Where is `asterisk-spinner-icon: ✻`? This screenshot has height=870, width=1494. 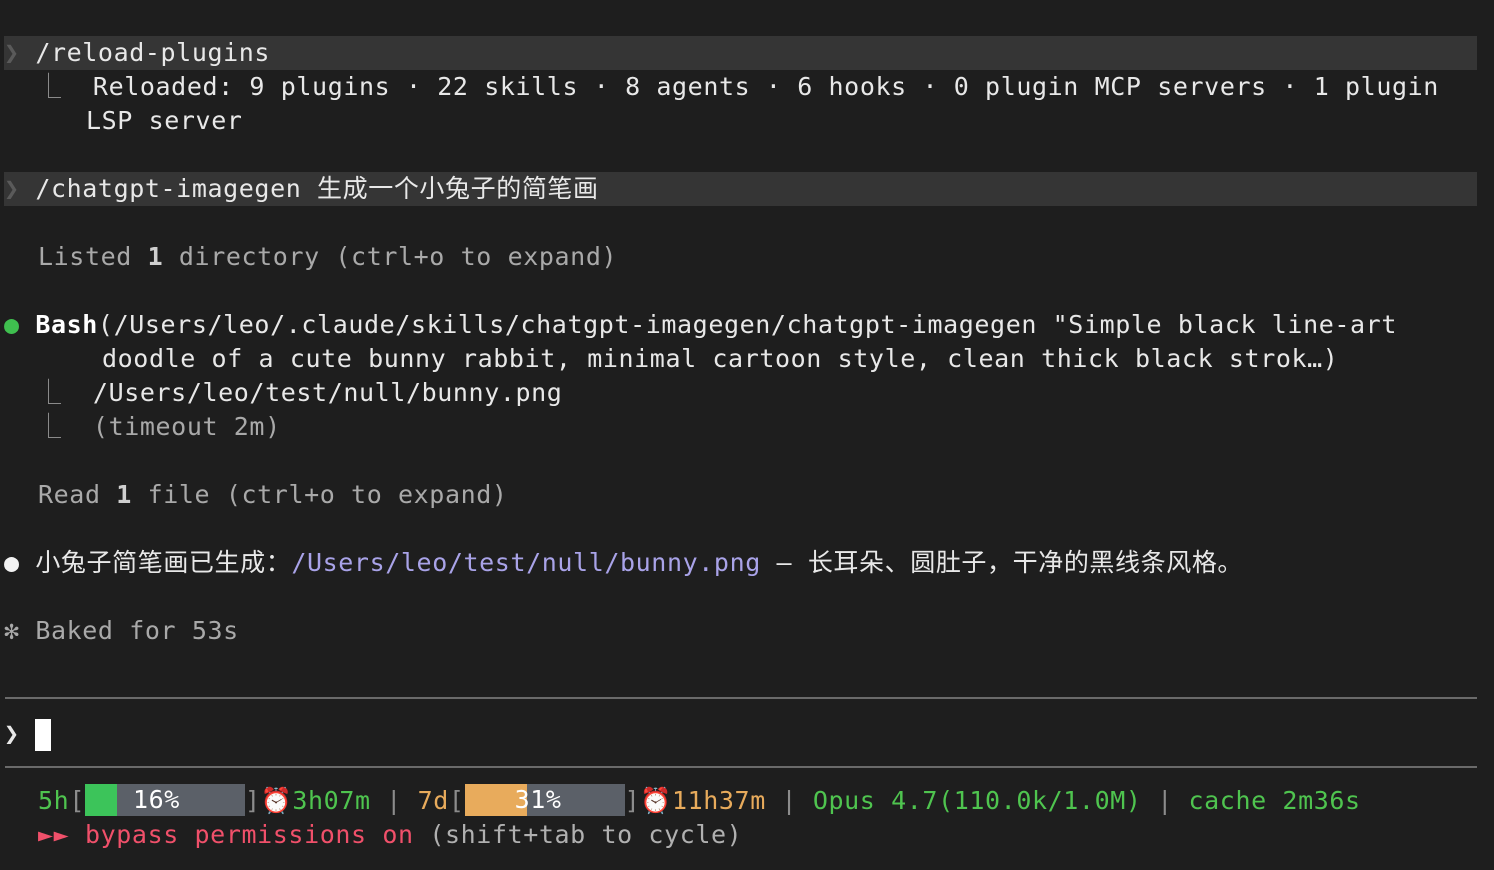
asterisk-spinner-icon: ✻ is located at coordinates (12, 630).